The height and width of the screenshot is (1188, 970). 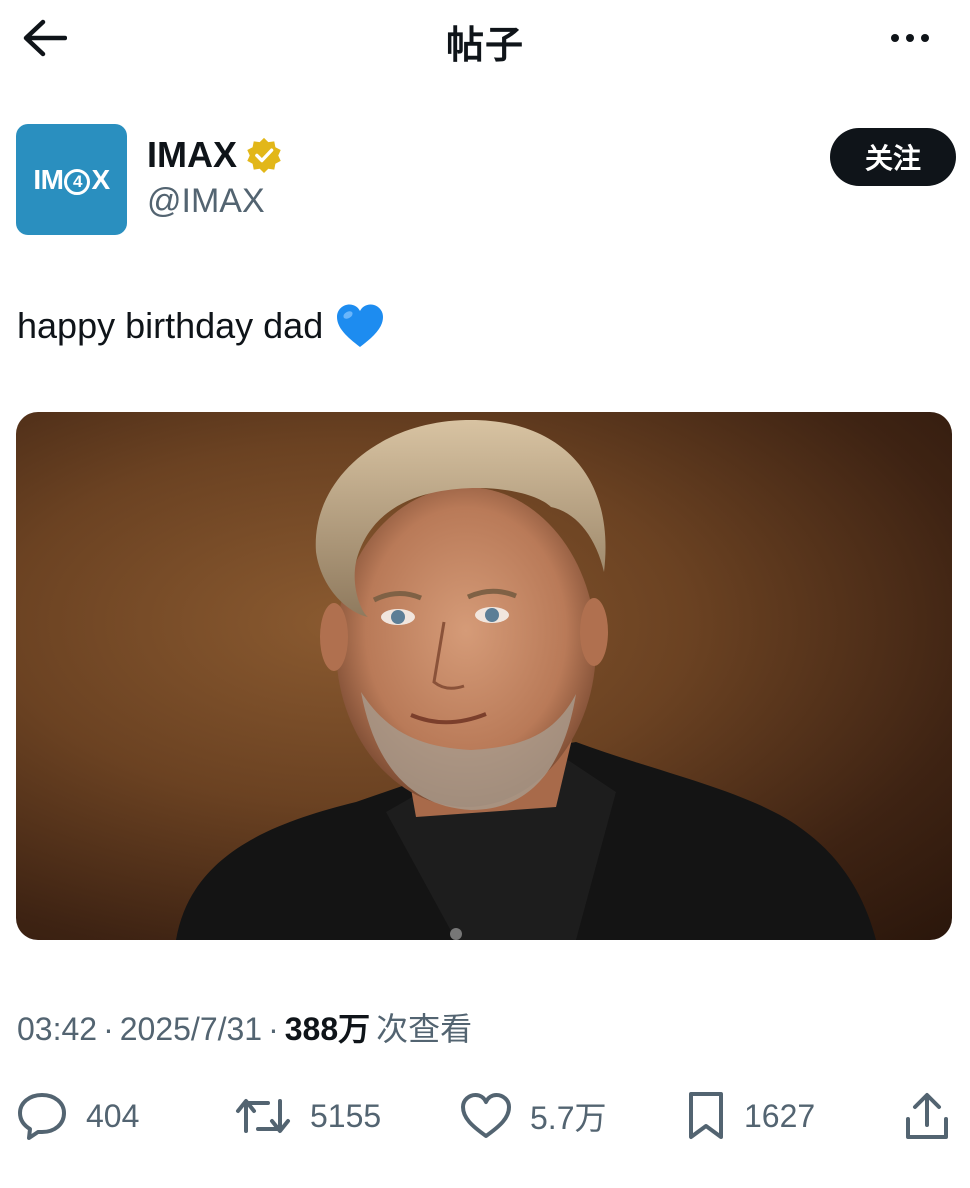 I want to click on share-icon, so click(x=927, y=1116).